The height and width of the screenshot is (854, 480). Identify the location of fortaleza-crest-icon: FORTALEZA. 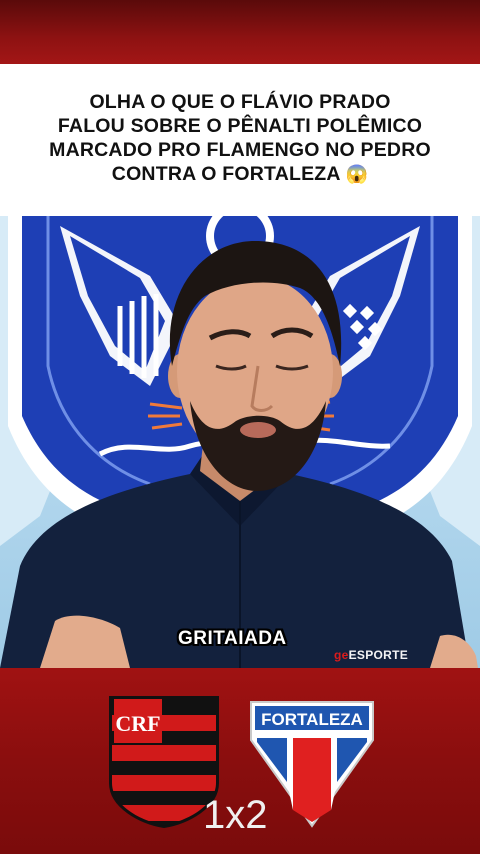
(312, 764).